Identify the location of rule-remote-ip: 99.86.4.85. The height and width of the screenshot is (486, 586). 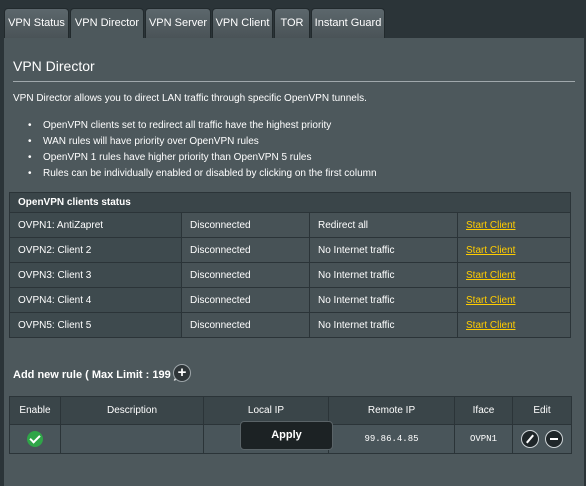
(391, 439).